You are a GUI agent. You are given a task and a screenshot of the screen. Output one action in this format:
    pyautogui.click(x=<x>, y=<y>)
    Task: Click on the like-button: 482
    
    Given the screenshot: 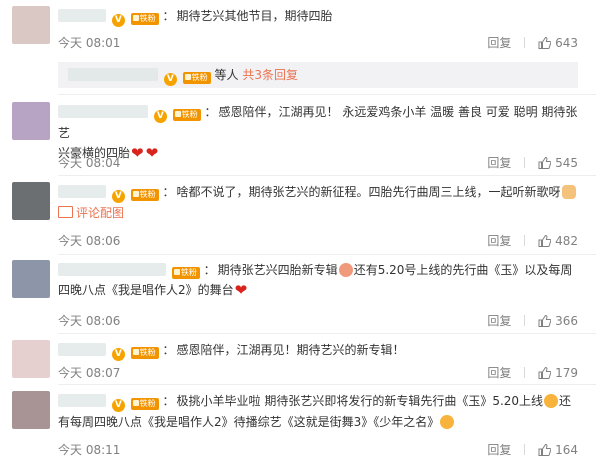 What is the action you would take?
    pyautogui.click(x=558, y=241)
    